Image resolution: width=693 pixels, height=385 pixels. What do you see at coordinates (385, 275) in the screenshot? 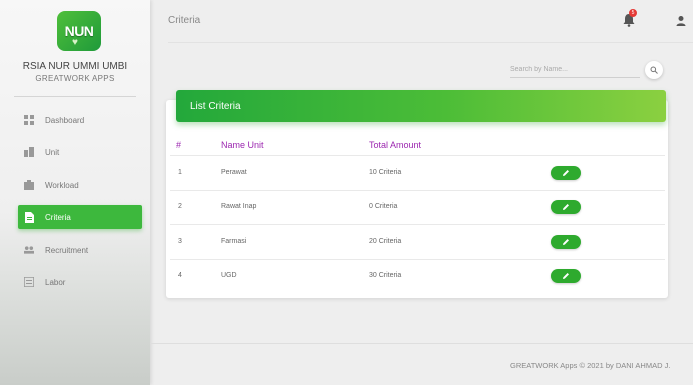
I see `row-total-amount: 30 Criteria` at bounding box center [385, 275].